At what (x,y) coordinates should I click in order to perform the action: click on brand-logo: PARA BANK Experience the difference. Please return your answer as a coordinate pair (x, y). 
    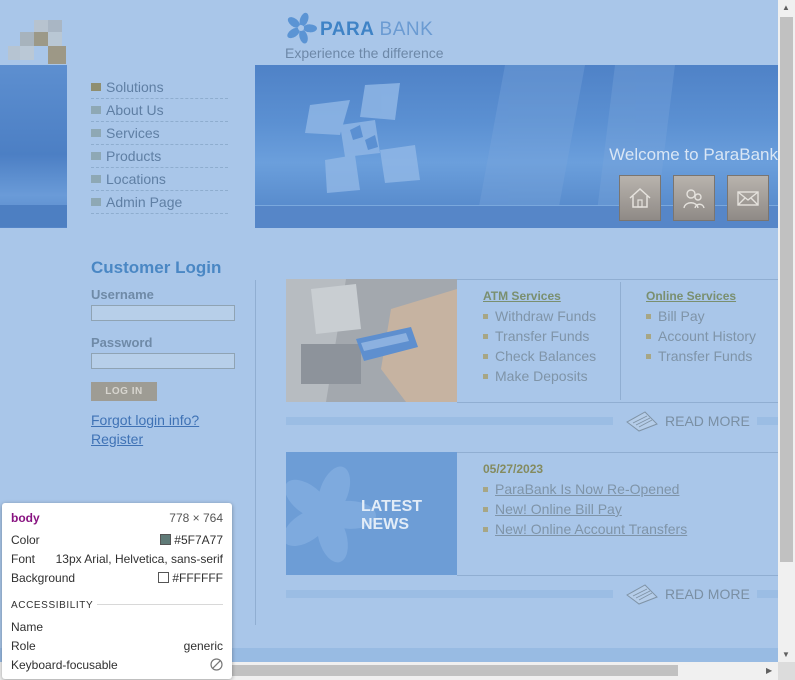
    Looking at the image, I should click on (395, 40).